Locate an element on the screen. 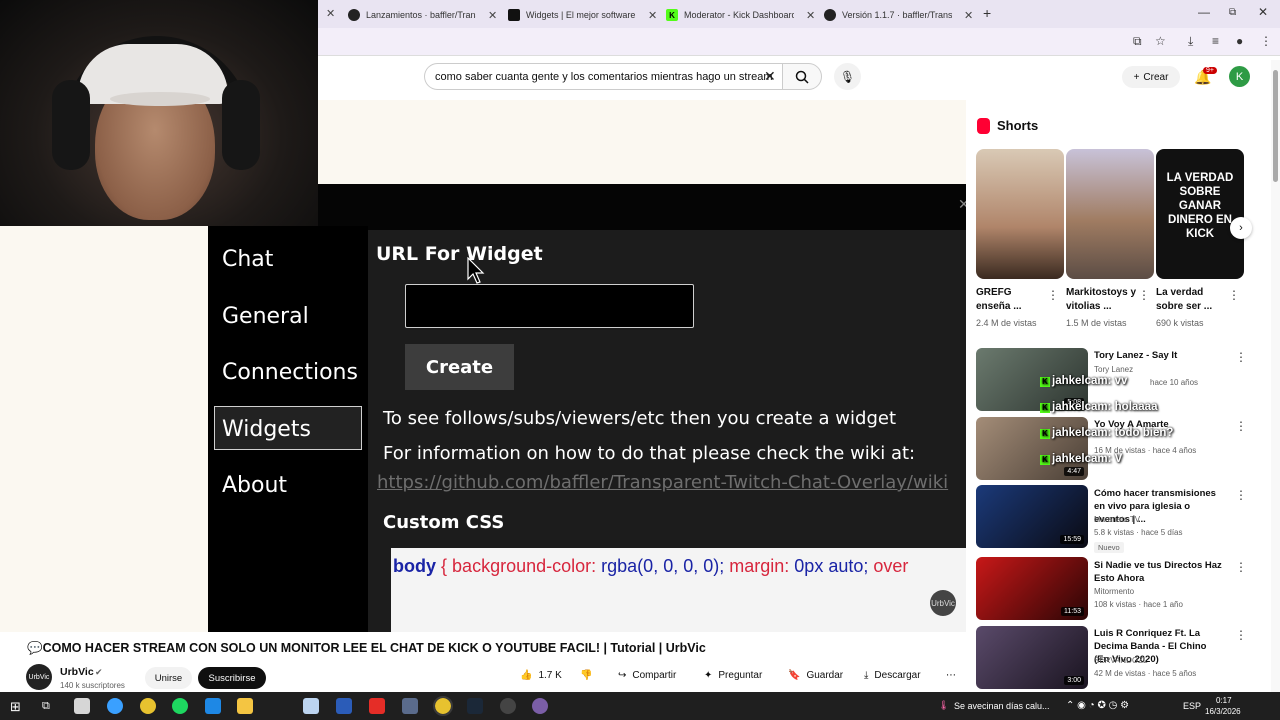 The width and height of the screenshot is (1280, 720). clock-date: 16/3/2026 is located at coordinates (1223, 711).